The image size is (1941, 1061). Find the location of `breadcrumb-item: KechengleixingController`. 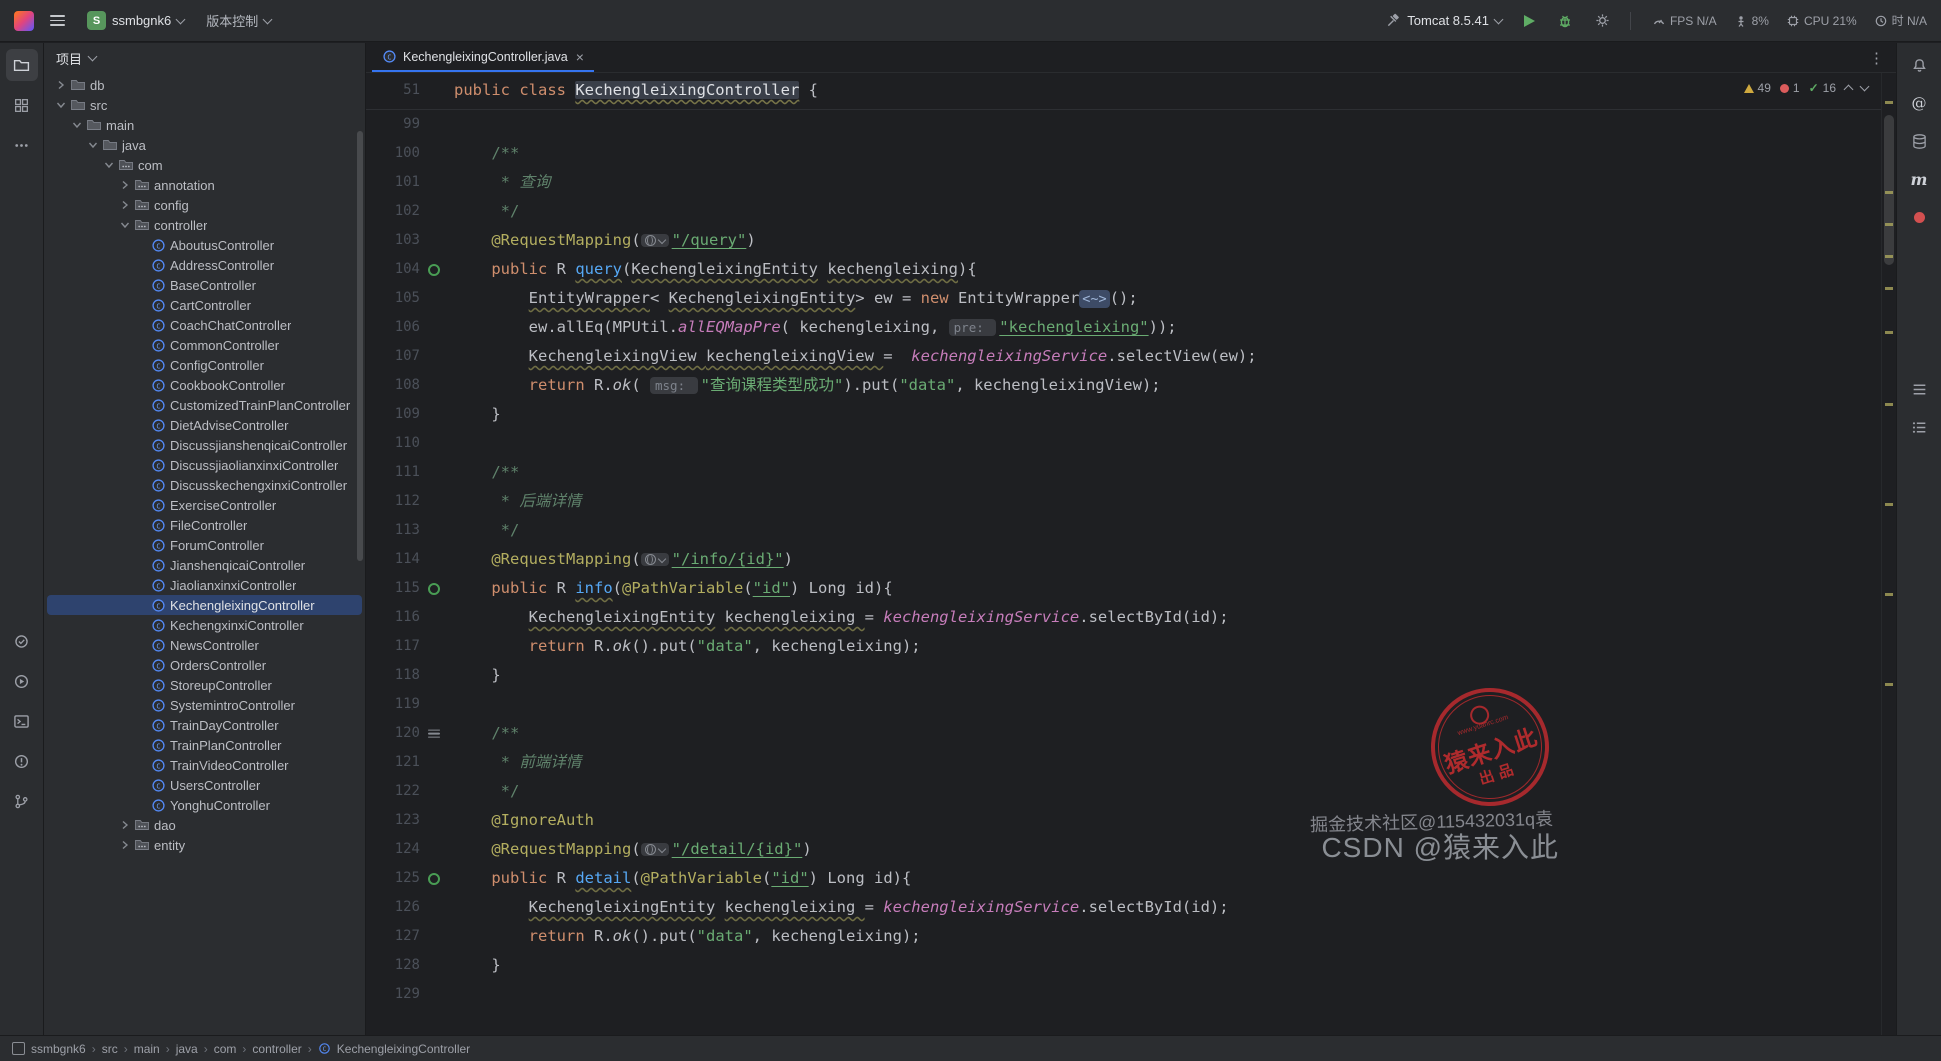

breadcrumb-item: KechengleixingController is located at coordinates (403, 1049).